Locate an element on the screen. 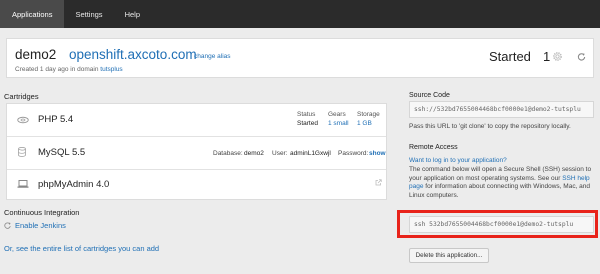 Image resolution: width=600 pixels, height=274 pixels. storage-label: Storage is located at coordinates (368, 114).